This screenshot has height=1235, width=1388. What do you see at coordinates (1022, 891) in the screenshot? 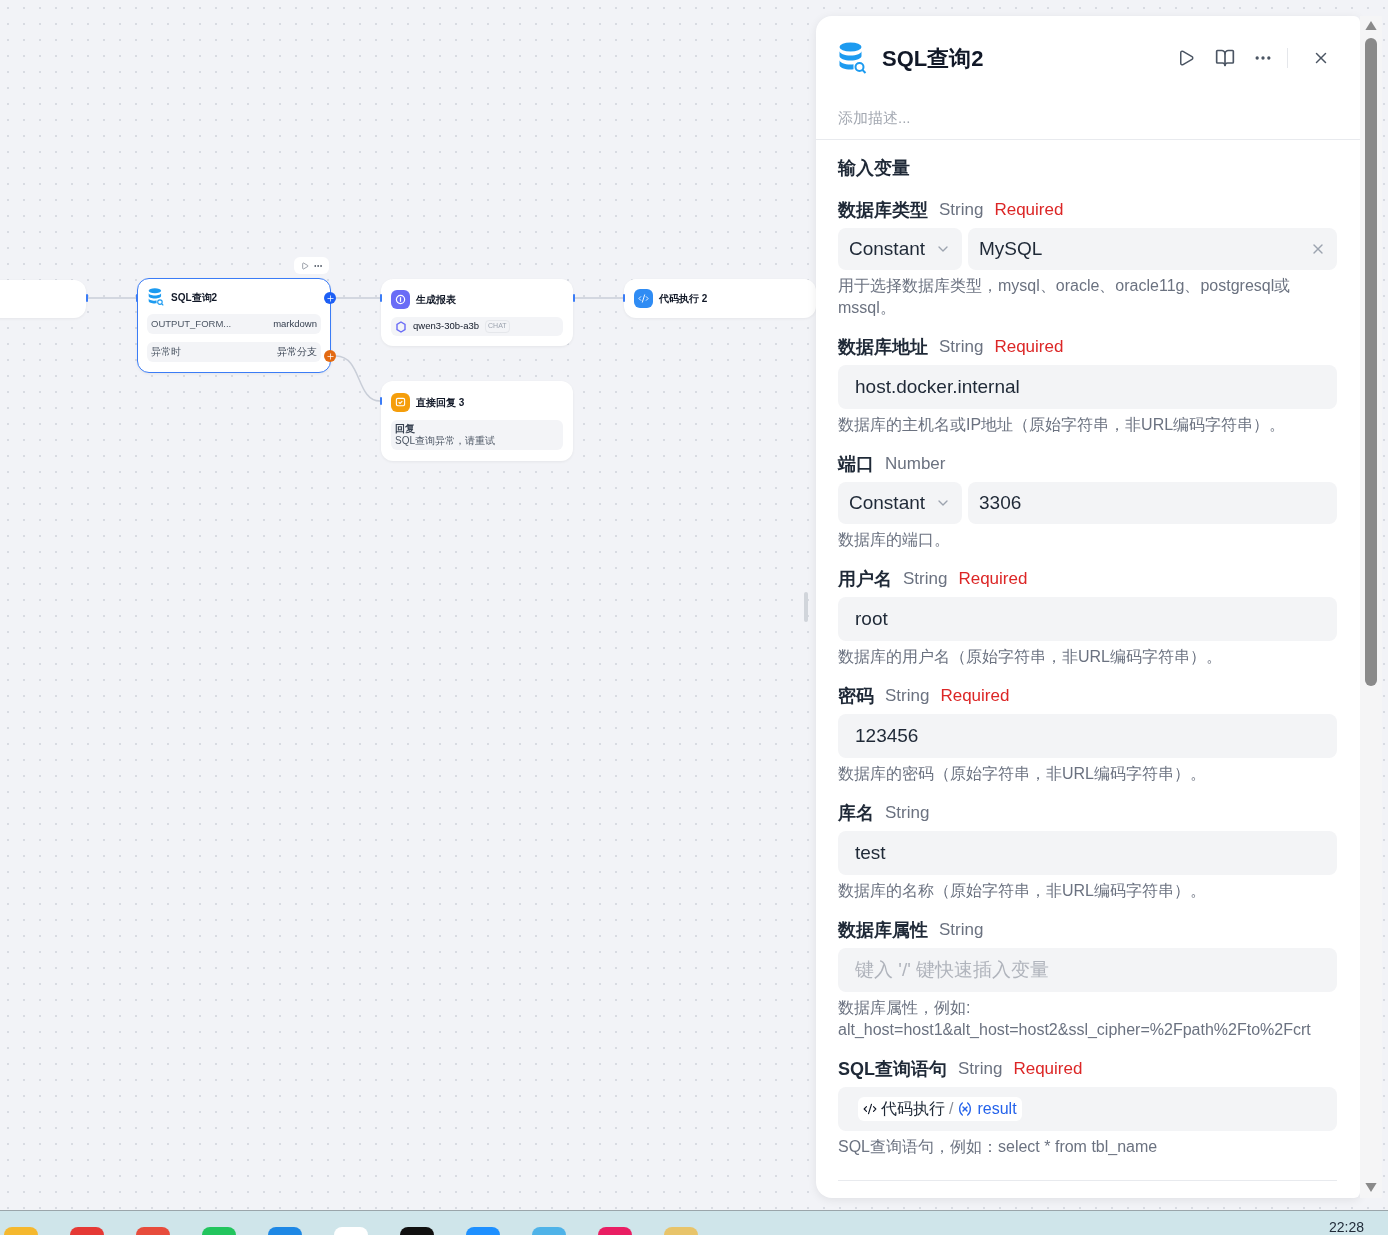
I see `field-description: 数据库的名称（原始字符串，非URL编码字符串）。` at bounding box center [1022, 891].